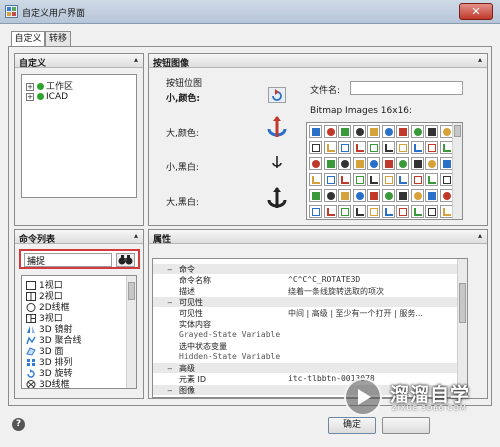  Describe the element at coordinates (18, 424) in the screenshot. I see `help-icon: ?` at that location.